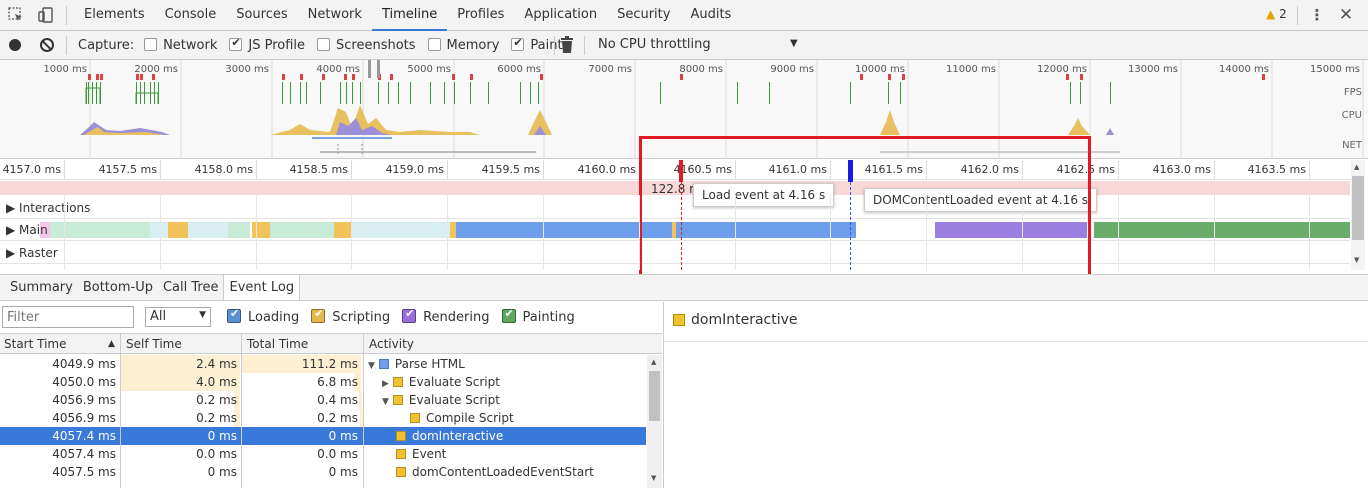  Describe the element at coordinates (440, 316) in the screenshot. I see `filter-rendering: Rendering` at that location.